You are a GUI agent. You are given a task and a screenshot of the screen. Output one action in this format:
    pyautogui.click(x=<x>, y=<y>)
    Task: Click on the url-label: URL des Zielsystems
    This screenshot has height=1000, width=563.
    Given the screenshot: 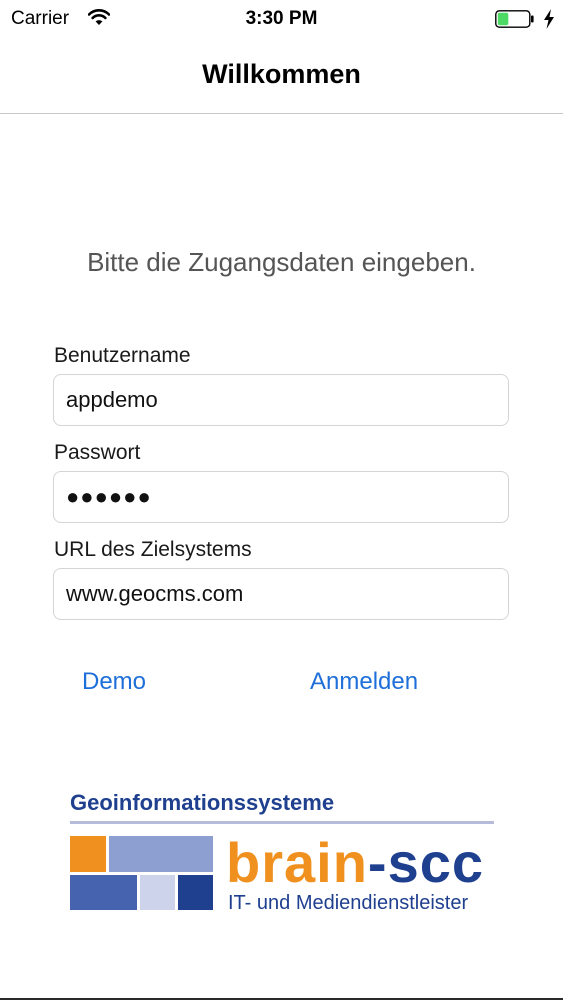 What is the action you would take?
    pyautogui.click(x=153, y=549)
    